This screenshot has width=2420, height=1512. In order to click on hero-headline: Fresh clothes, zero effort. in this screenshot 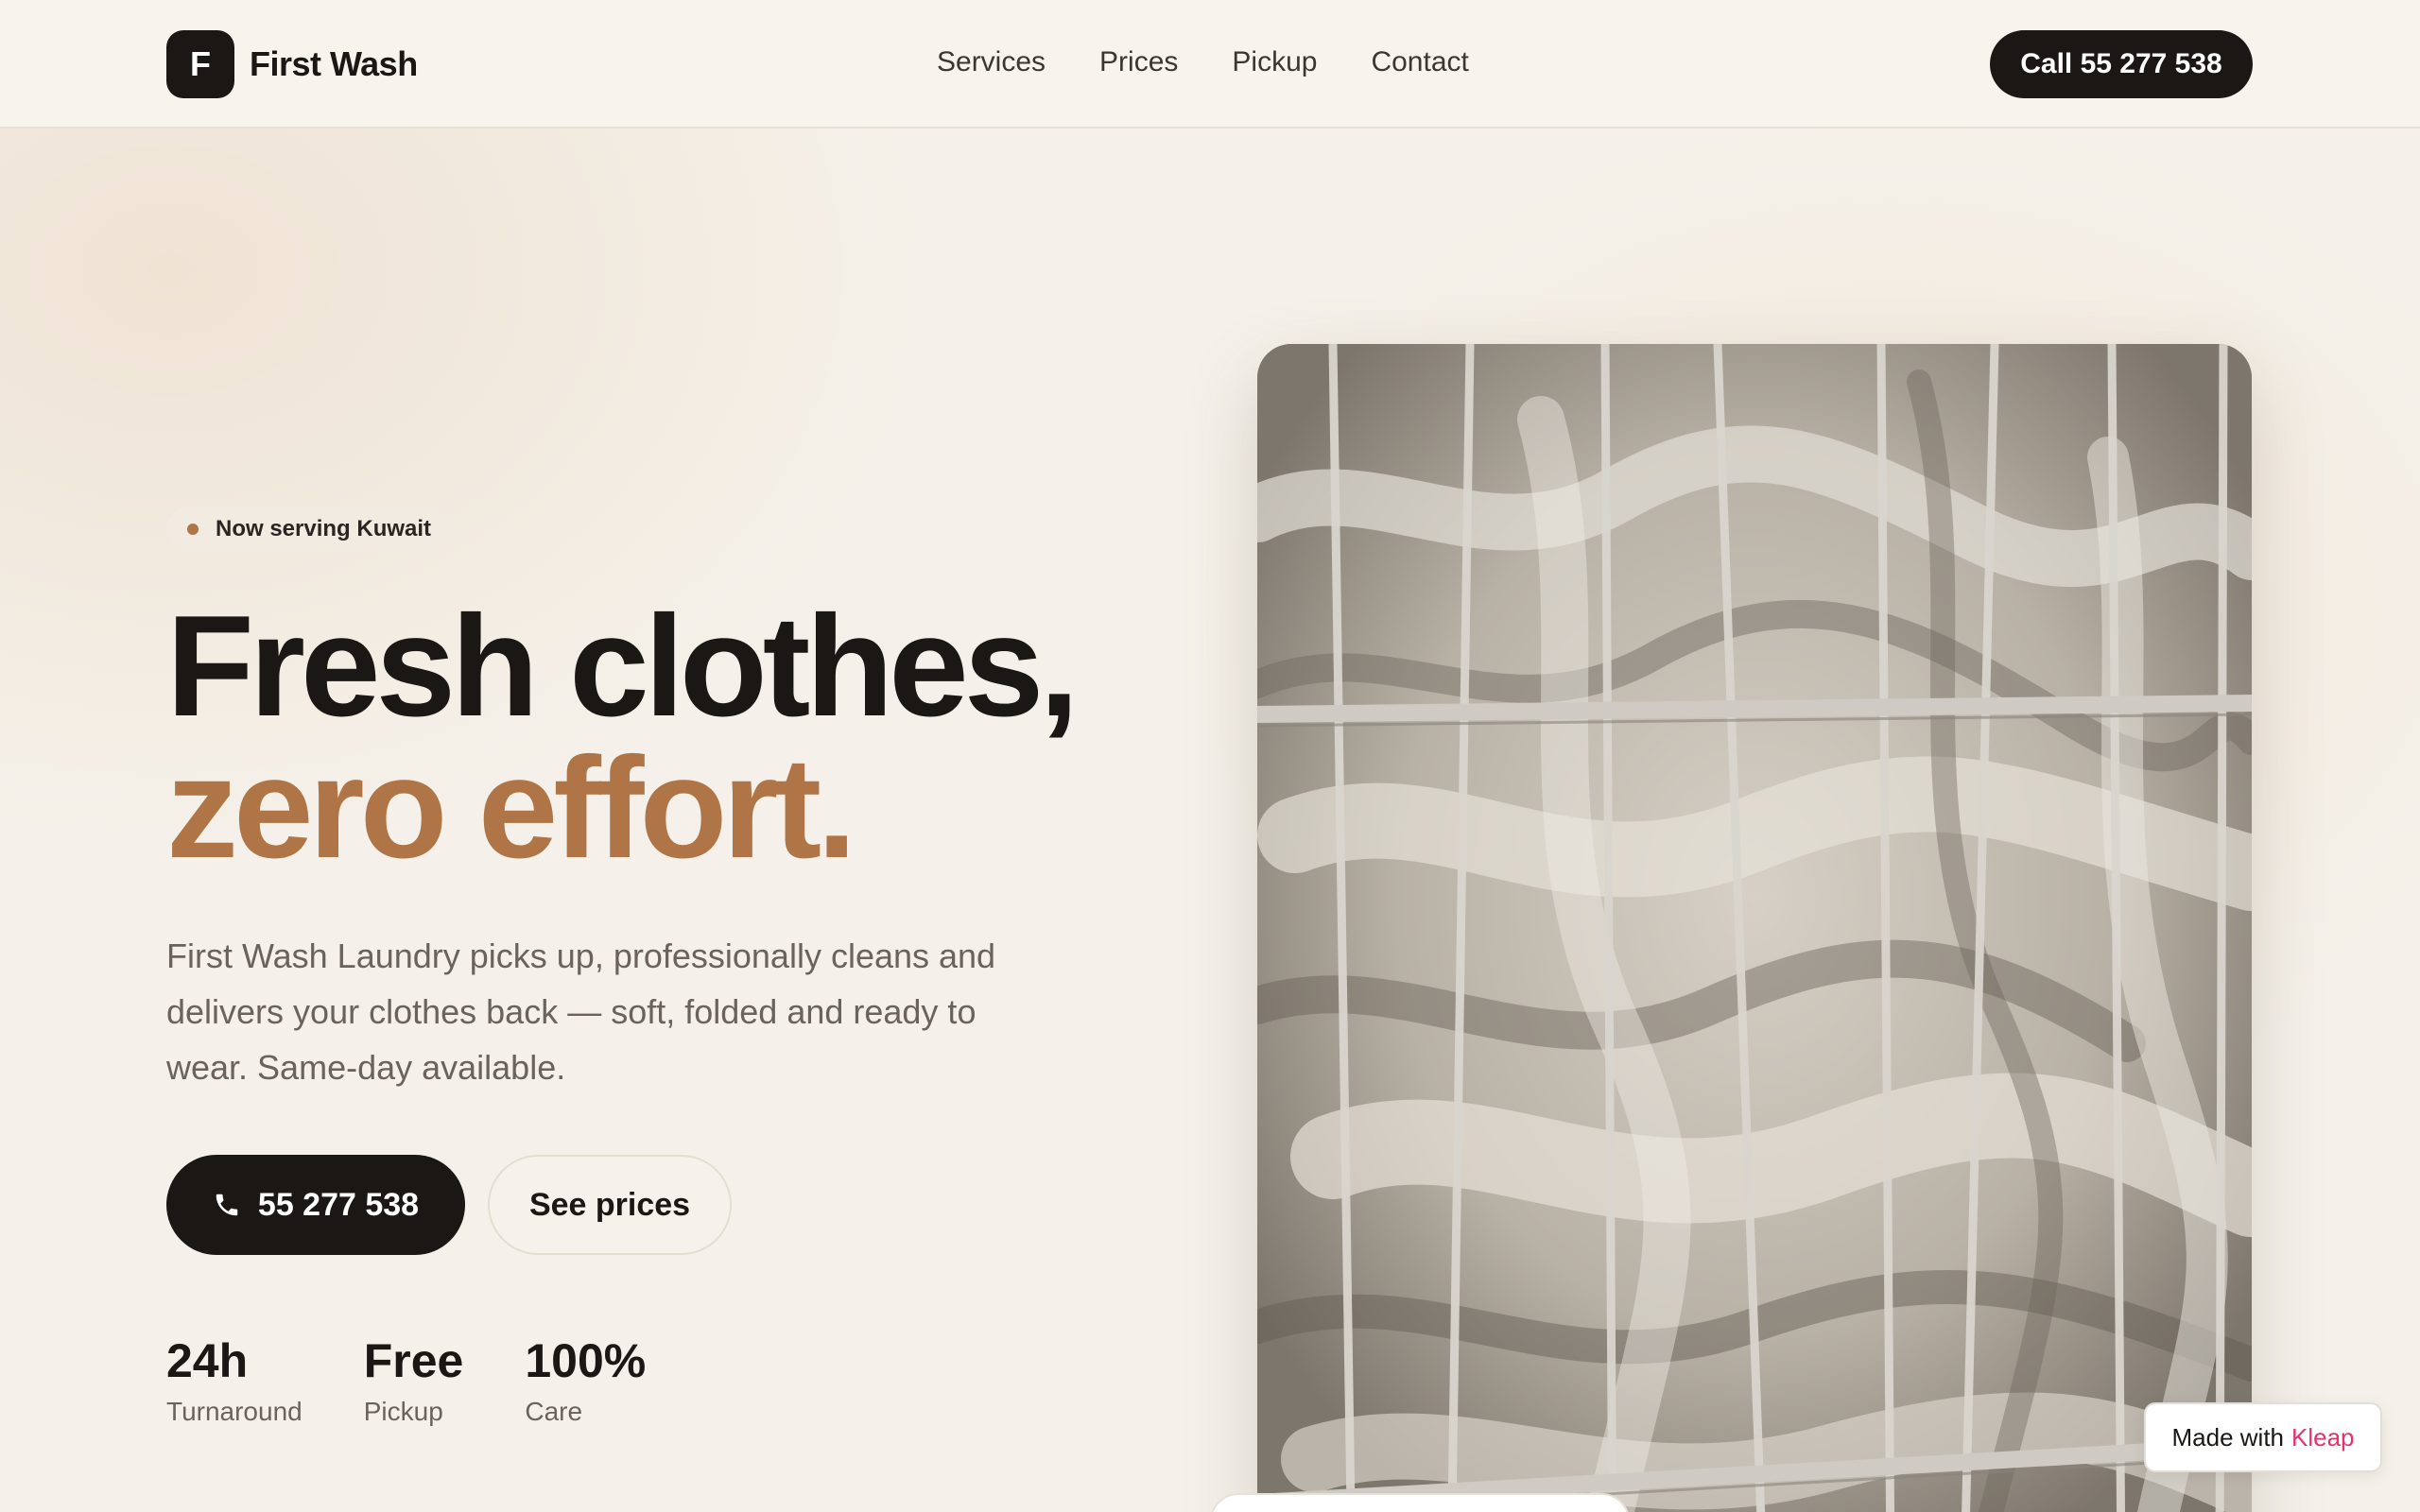, I will do `click(623, 737)`.